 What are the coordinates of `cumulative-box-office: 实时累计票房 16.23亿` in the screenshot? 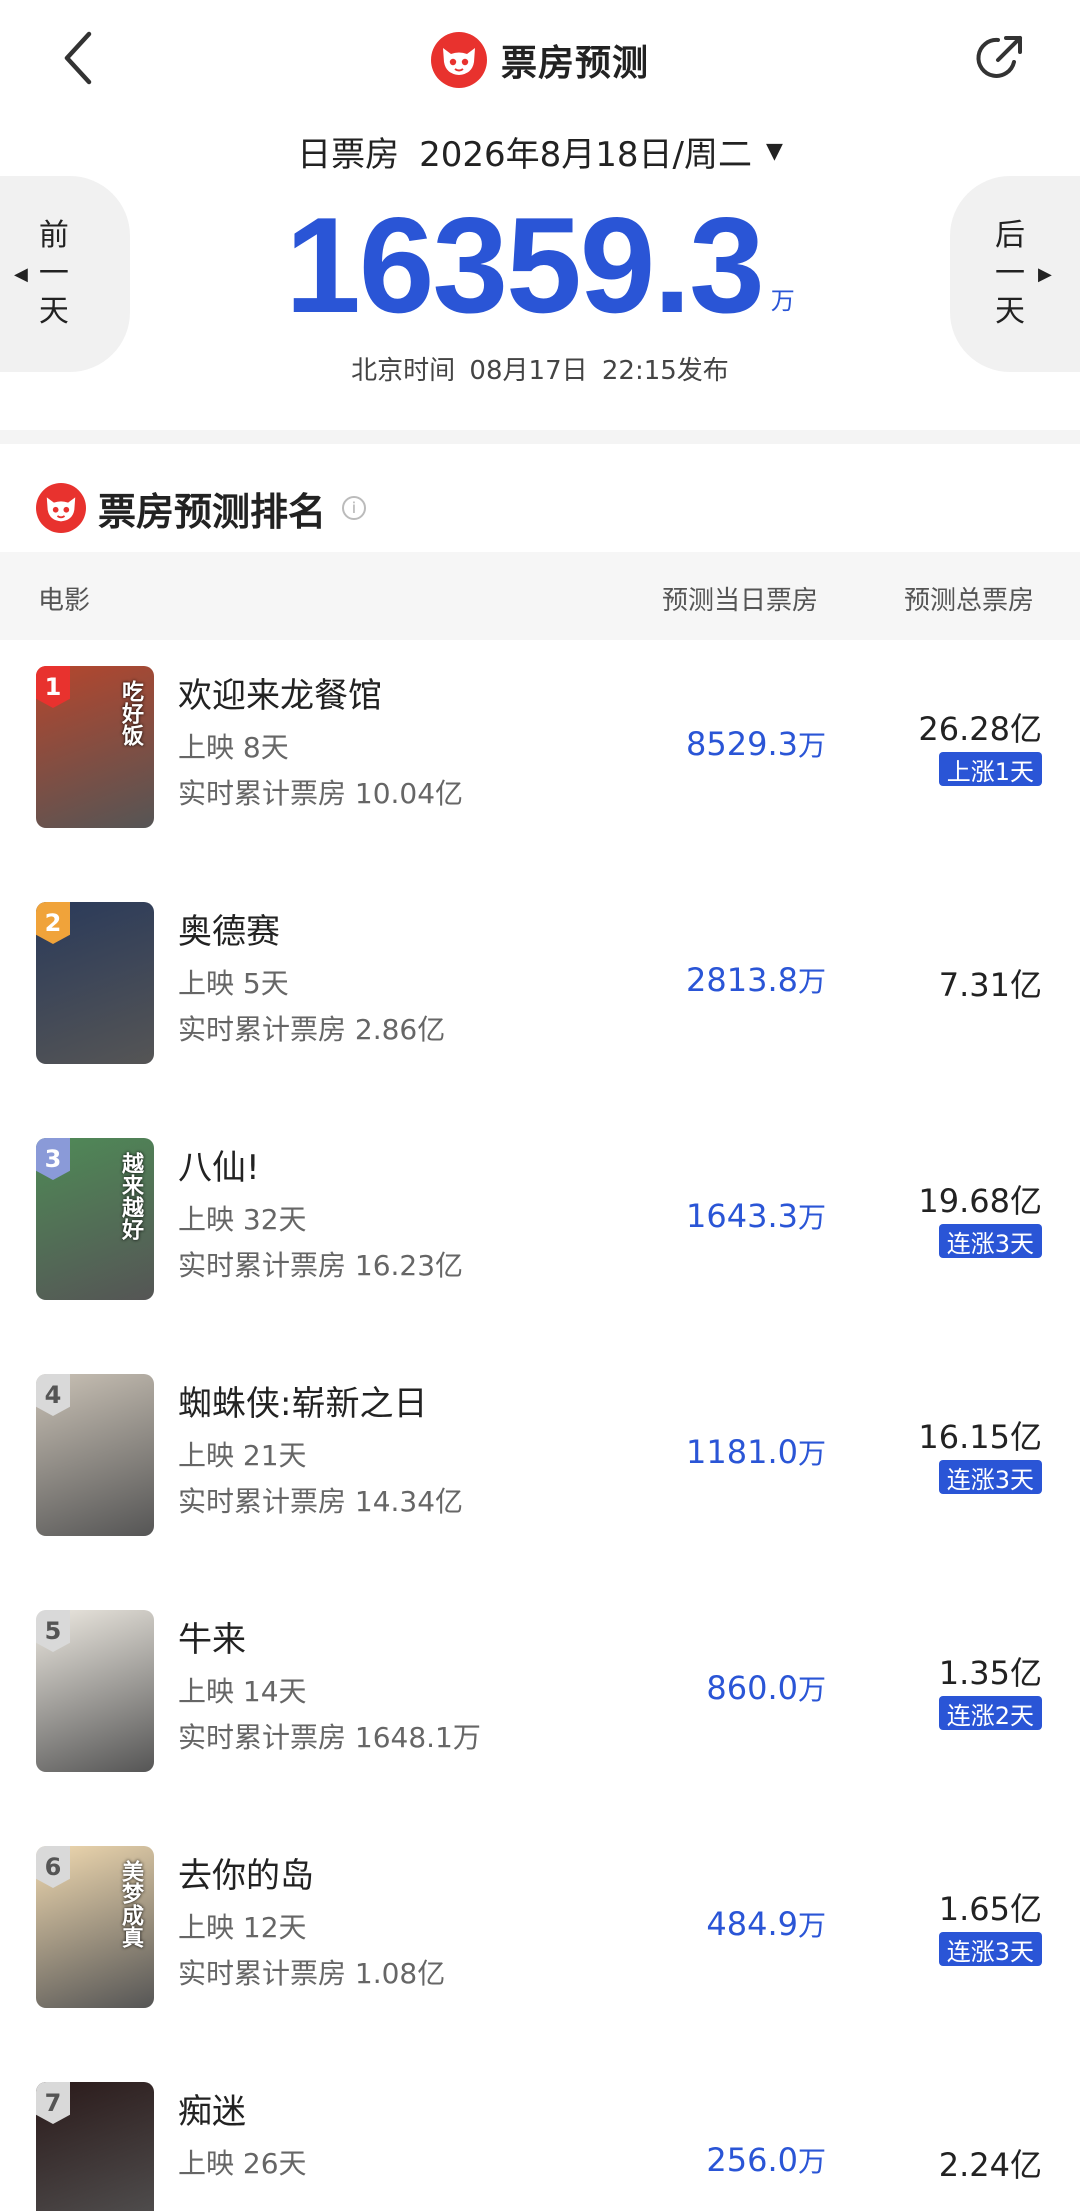 It's located at (321, 1265).